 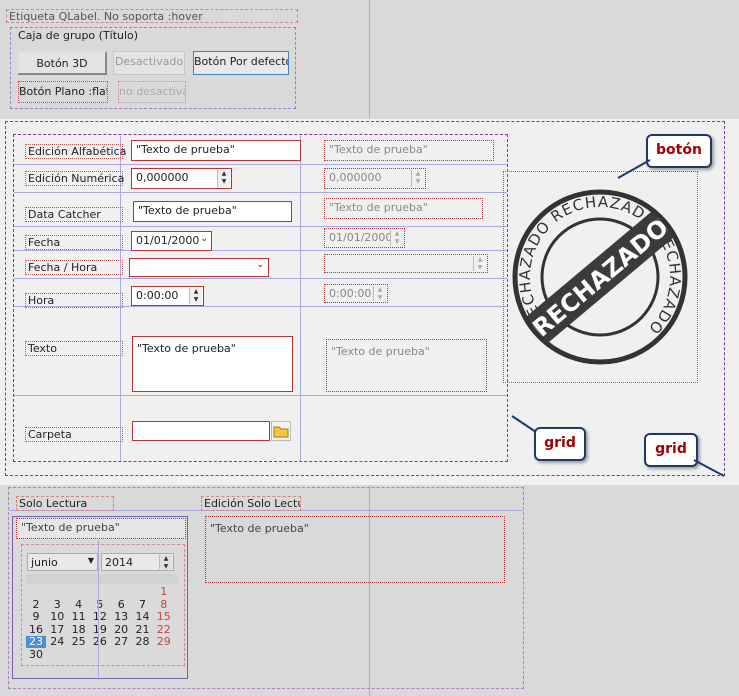 I want to click on calendar-day: 9, so click(x=36, y=617).